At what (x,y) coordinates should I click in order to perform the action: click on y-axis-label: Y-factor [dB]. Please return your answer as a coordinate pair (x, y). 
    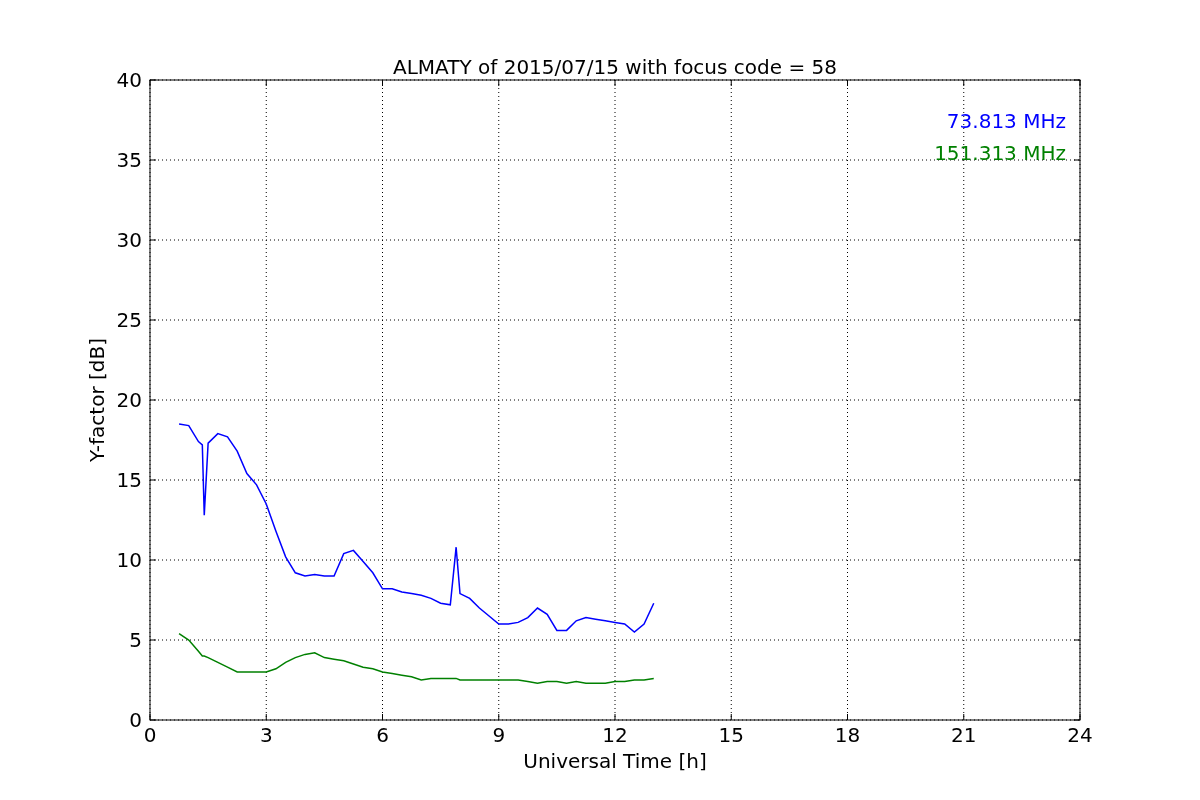
    Looking at the image, I should click on (97, 400).